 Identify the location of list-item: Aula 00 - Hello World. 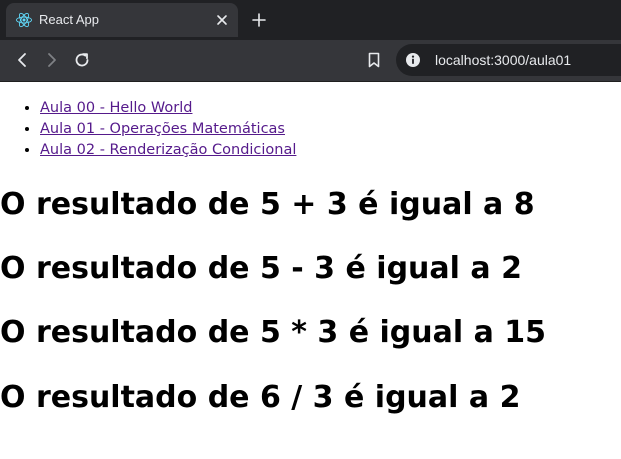
(168, 108).